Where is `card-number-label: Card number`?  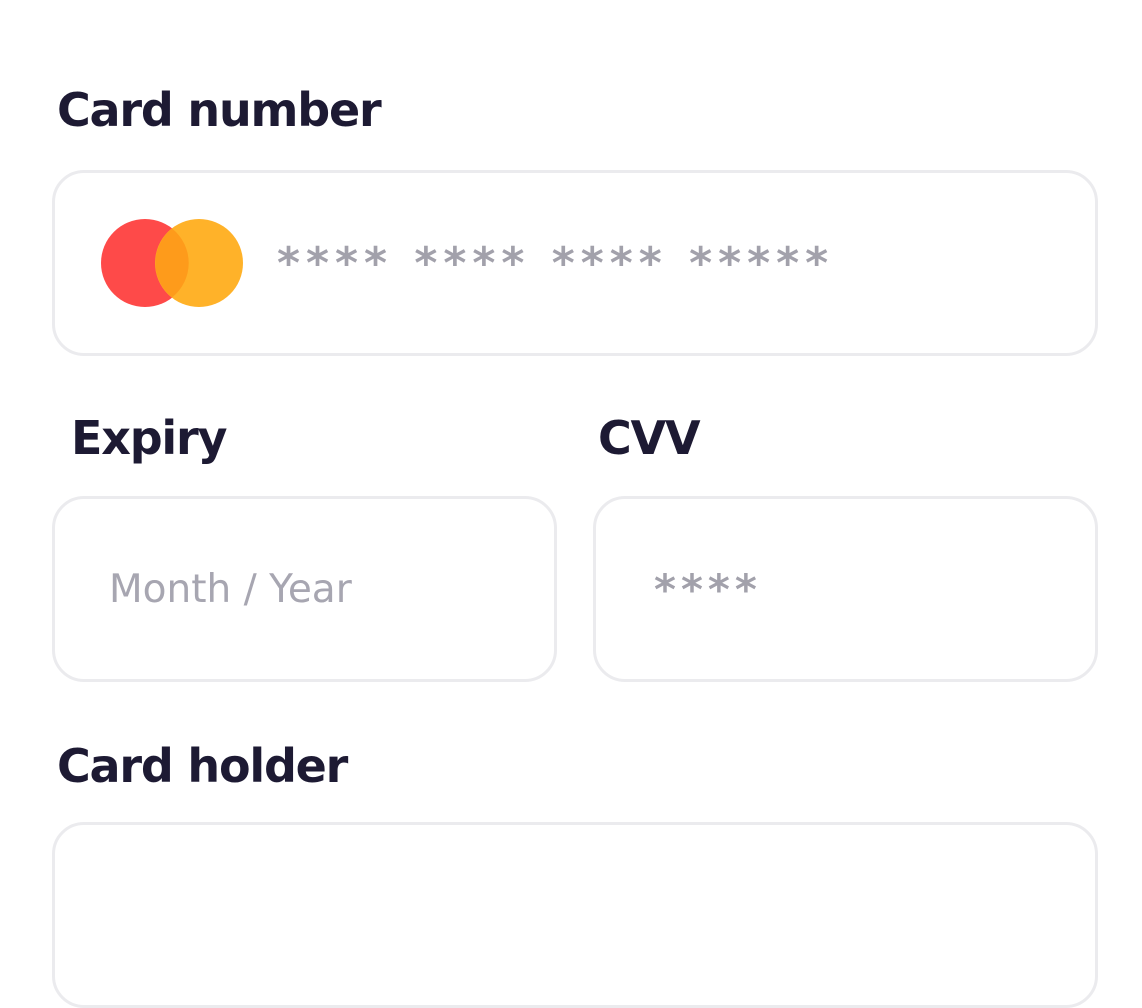 card-number-label: Card number is located at coordinates (219, 110).